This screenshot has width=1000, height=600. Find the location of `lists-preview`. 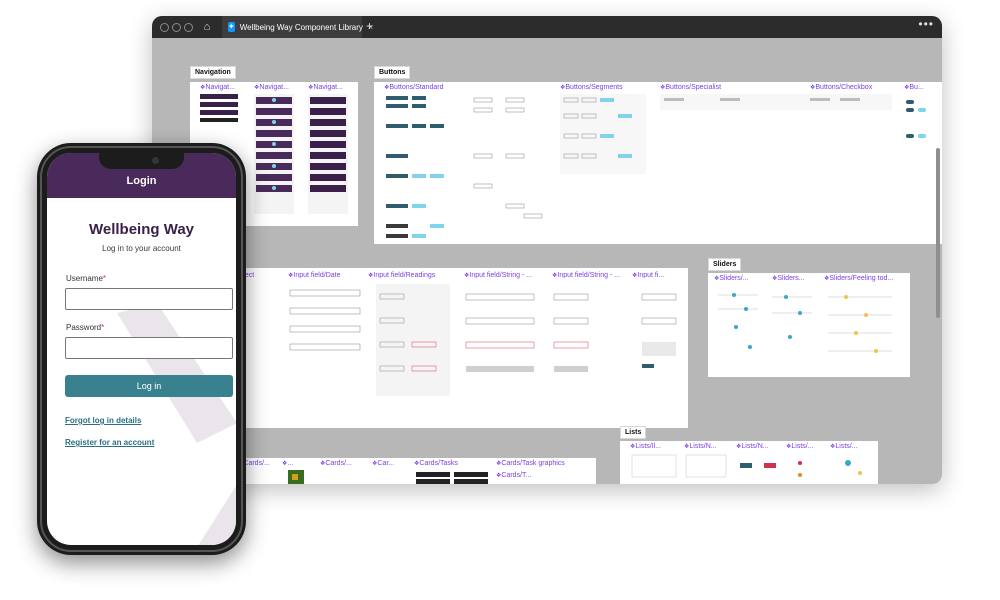

lists-preview is located at coordinates (746, 466).